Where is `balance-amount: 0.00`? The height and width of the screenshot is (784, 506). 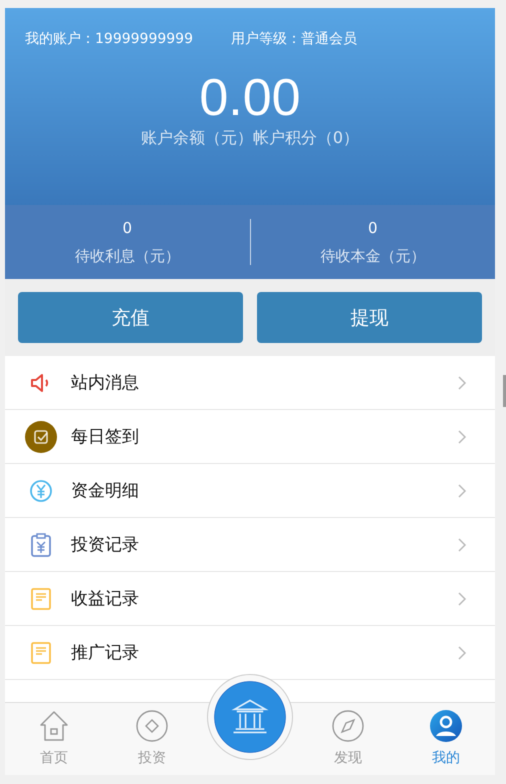
balance-amount: 0.00 is located at coordinates (250, 98).